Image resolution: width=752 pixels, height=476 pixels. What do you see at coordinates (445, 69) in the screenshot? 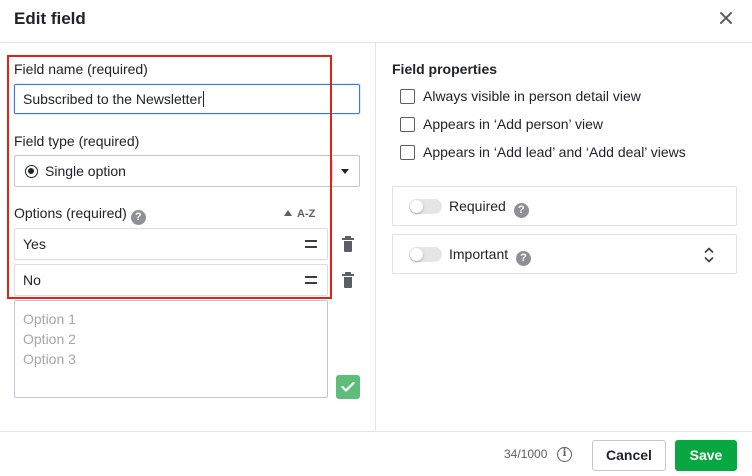
I see `field-properties-title: Field properties` at bounding box center [445, 69].